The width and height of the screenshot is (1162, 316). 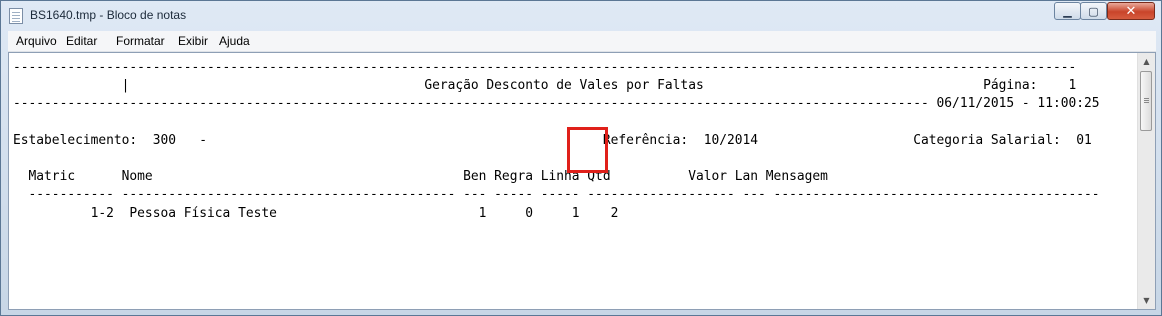 I want to click on menu-formatar: Formatar, so click(x=140, y=41).